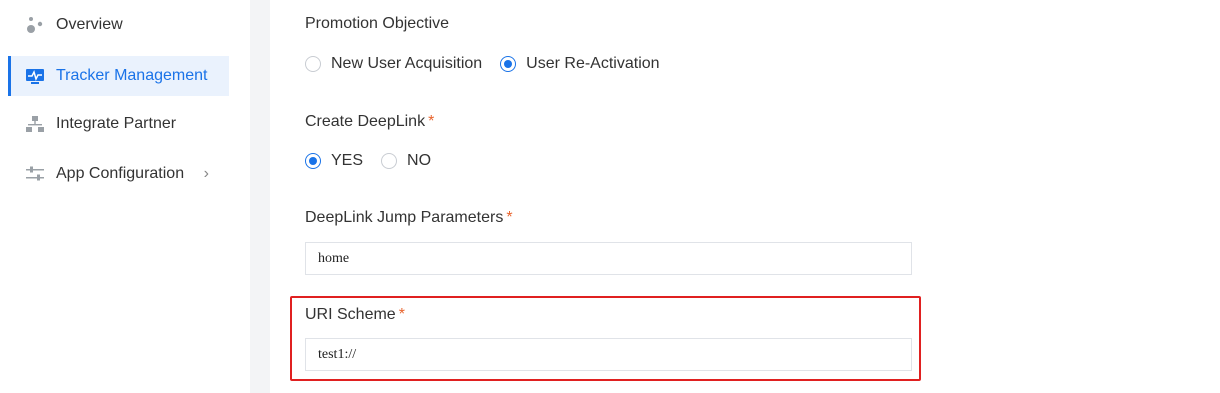 This screenshot has height=393, width=1220. I want to click on deeplink-params-label: DeepLink Jump Parameters *, so click(409, 218).